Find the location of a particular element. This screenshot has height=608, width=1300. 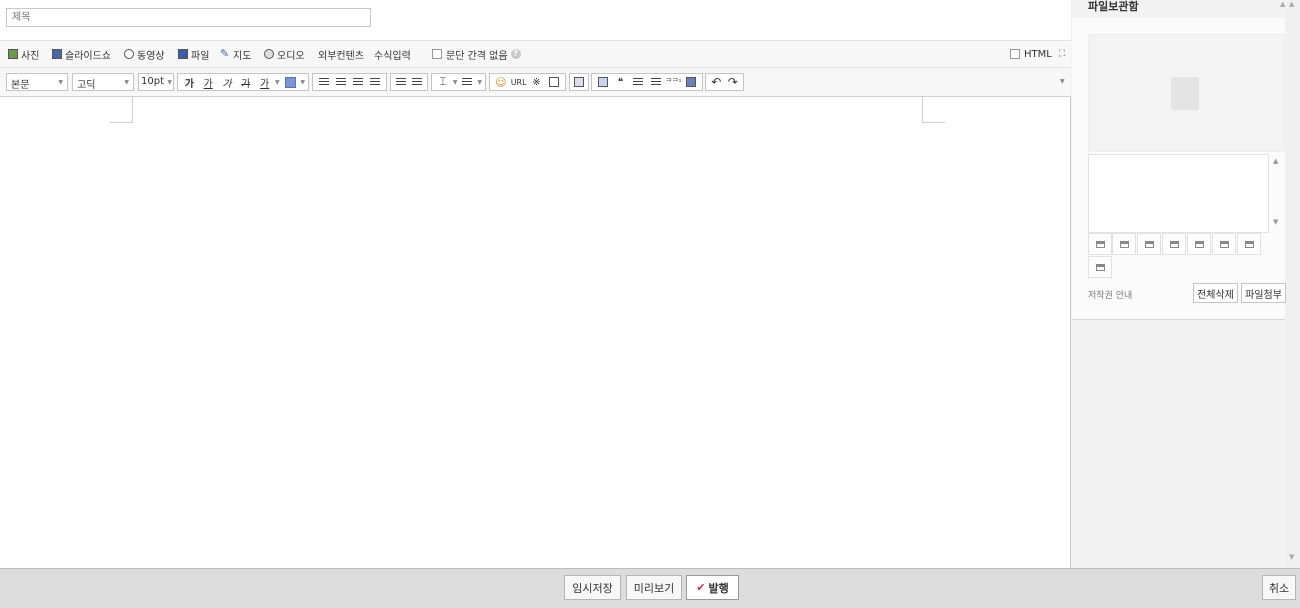

highlight-color-button is located at coordinates (290, 82).